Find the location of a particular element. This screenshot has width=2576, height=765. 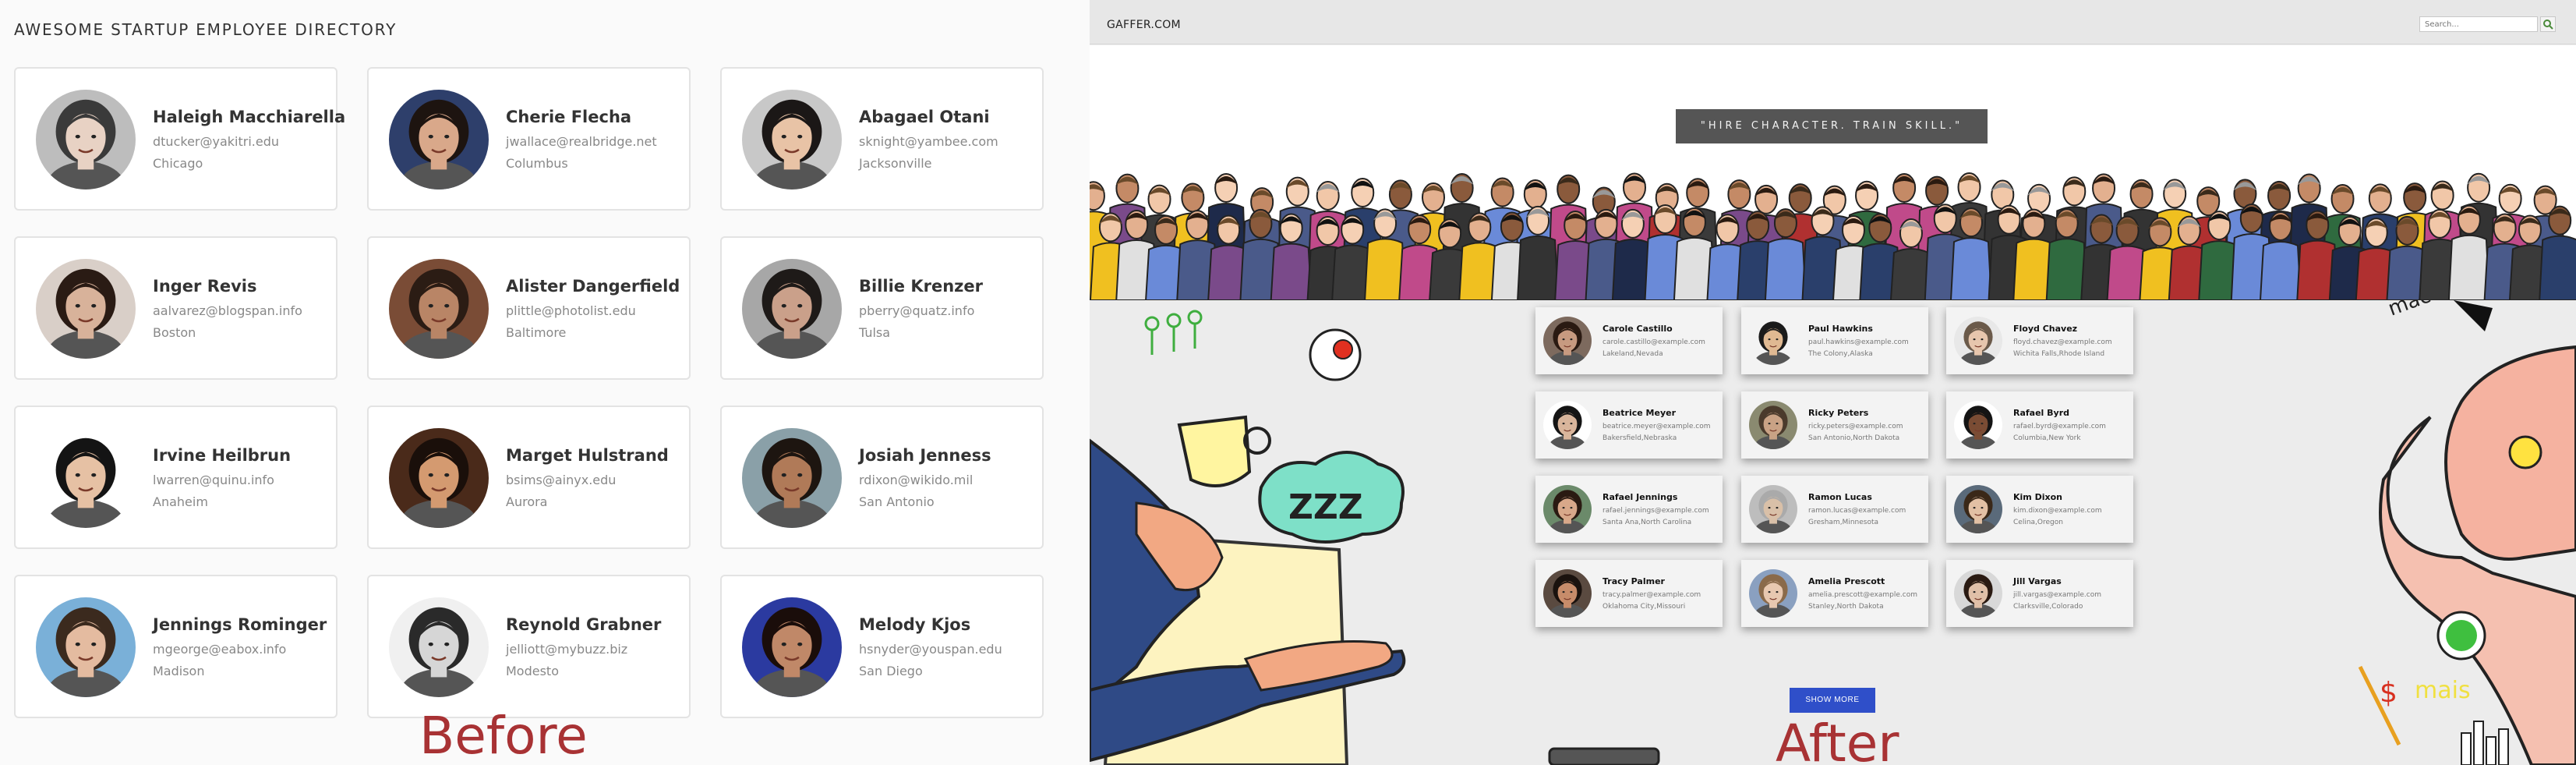

search-icon is located at coordinates (2548, 25).